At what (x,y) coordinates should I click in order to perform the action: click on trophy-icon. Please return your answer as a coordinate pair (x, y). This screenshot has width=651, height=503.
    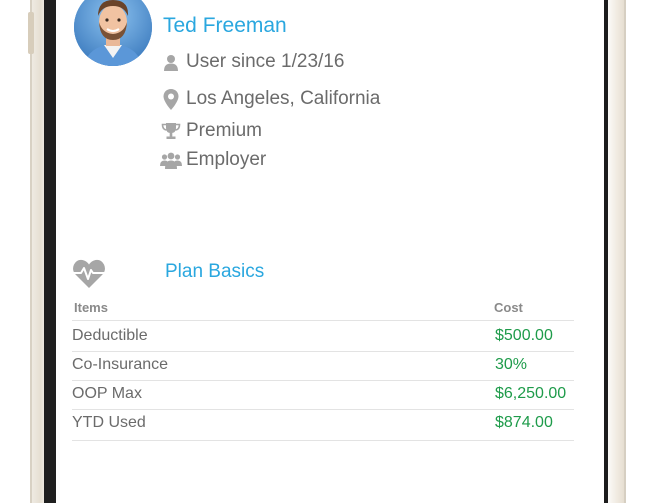
    Looking at the image, I should click on (171, 131).